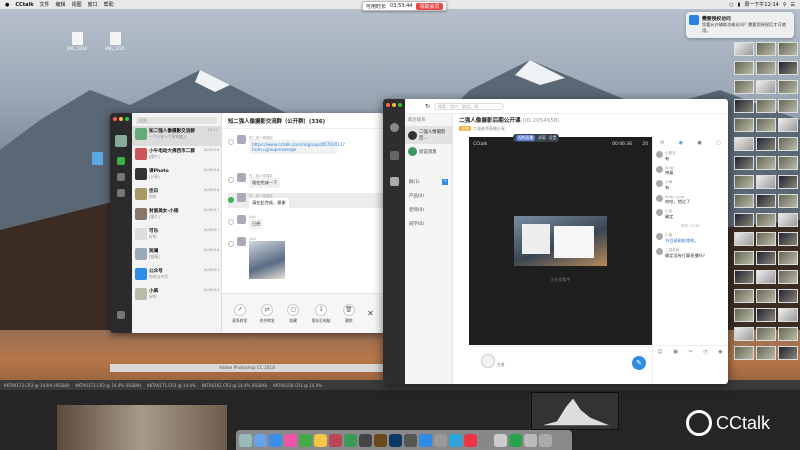  I want to click on delete-button: 🗑 删除, so click(348, 313).